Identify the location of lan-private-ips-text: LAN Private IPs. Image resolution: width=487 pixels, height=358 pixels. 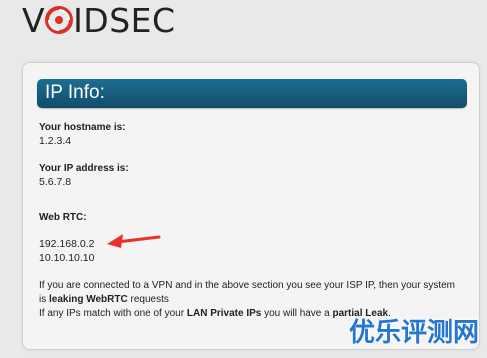
(224, 313).